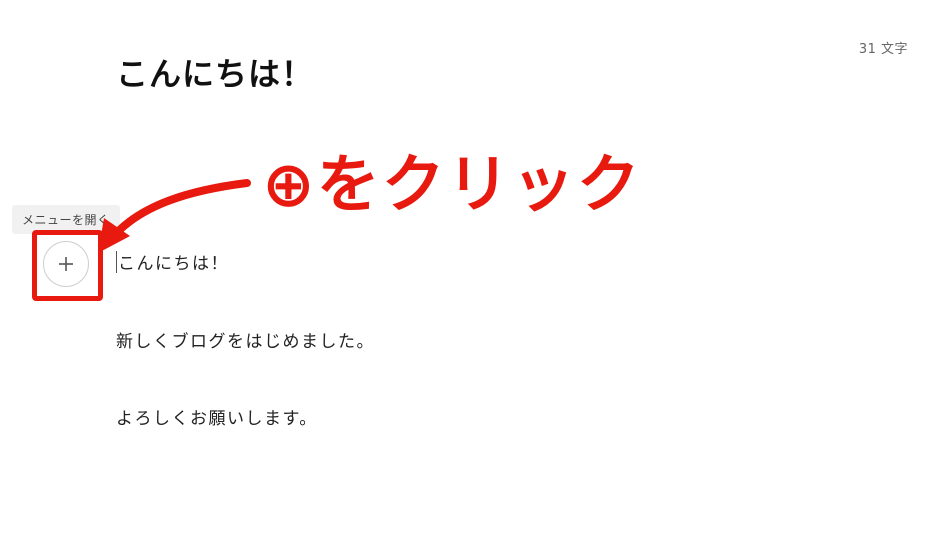  What do you see at coordinates (452, 184) in the screenshot?
I see `annotation-callout: ⊕をクリック` at bounding box center [452, 184].